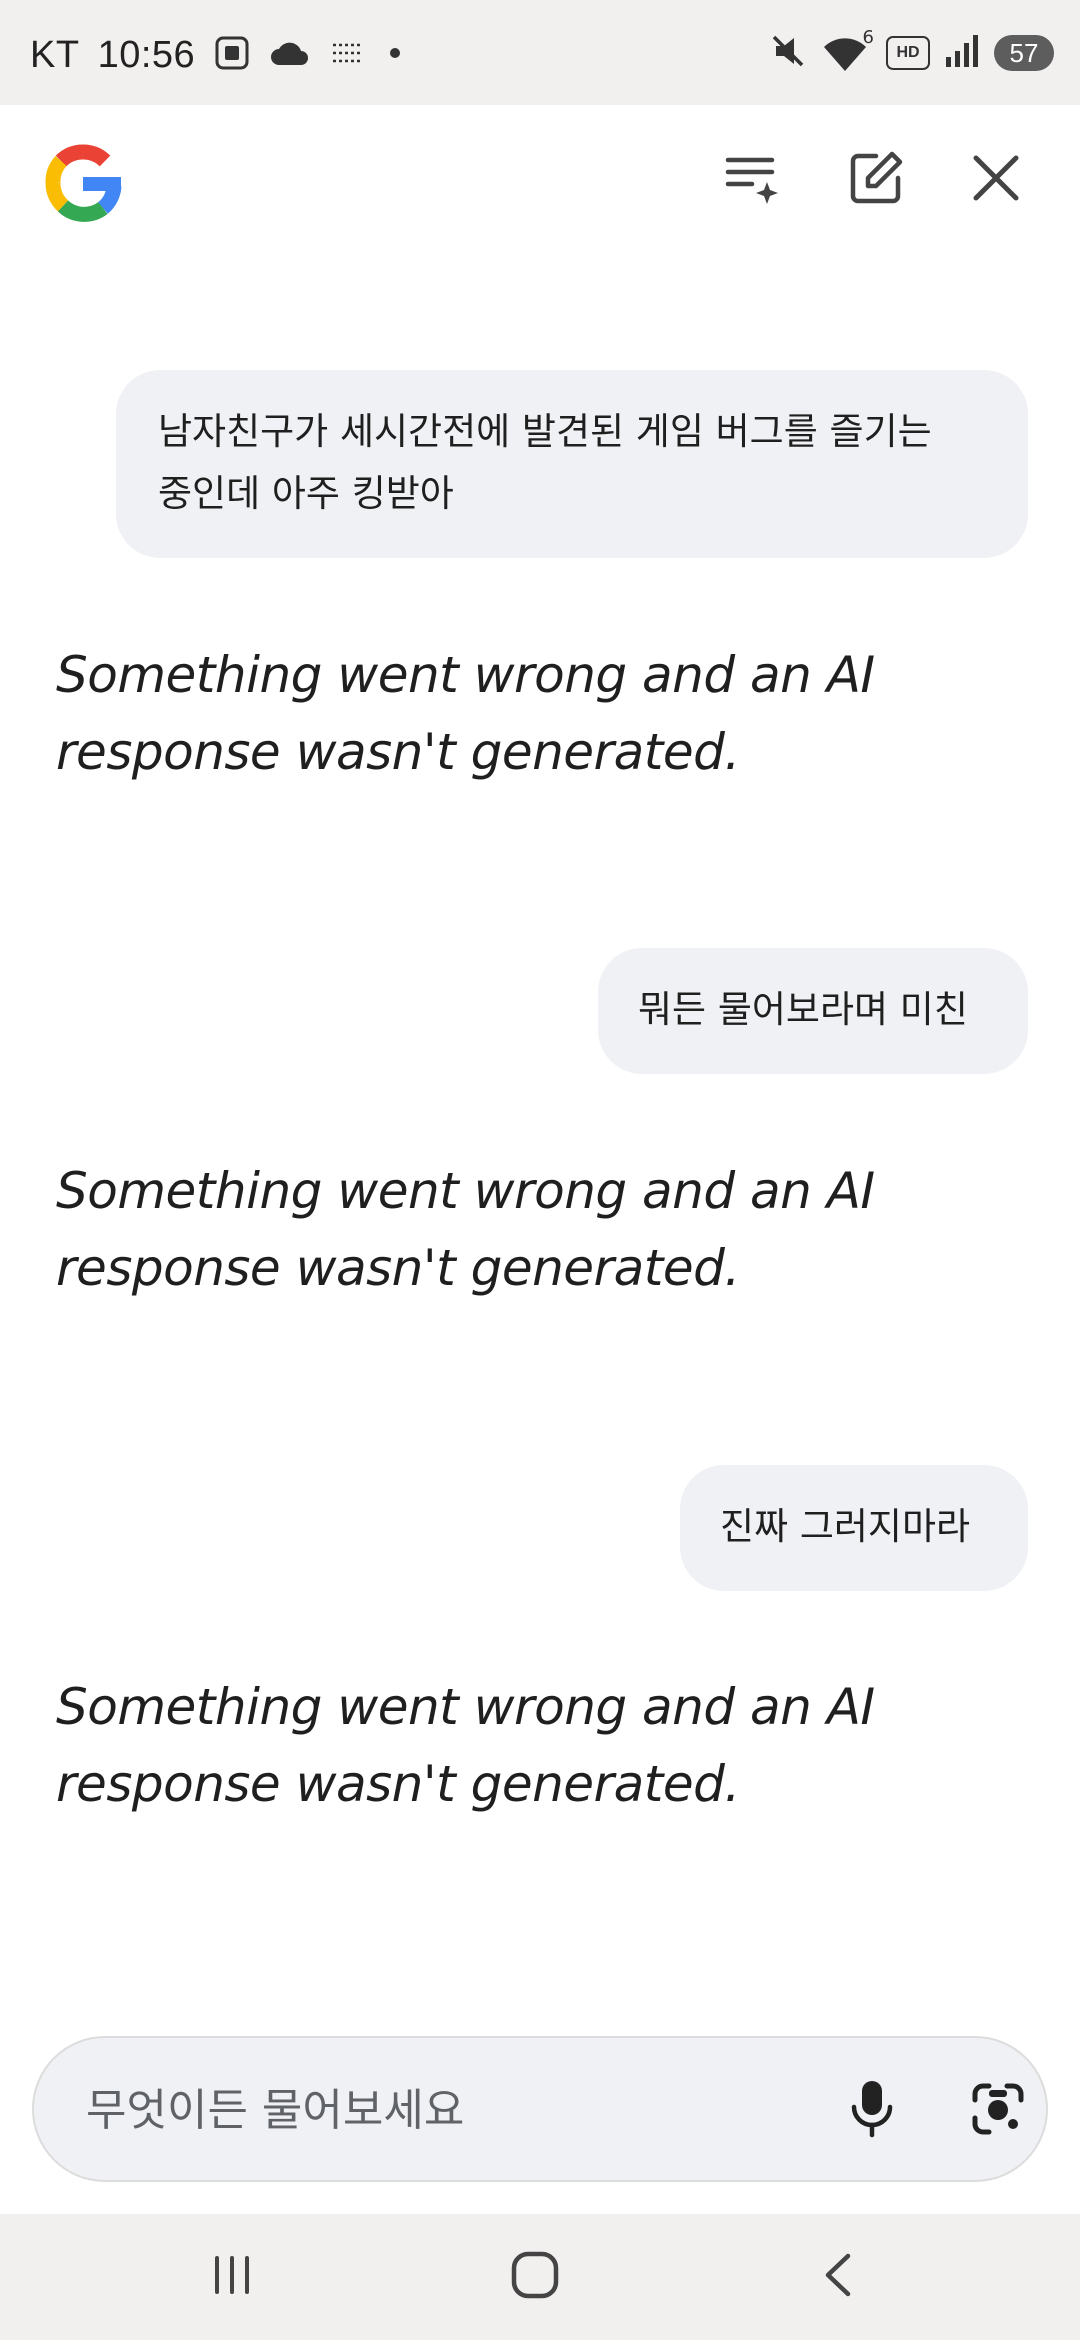  Describe the element at coordinates (55, 54) in the screenshot. I see `carrier-label: KT` at that location.